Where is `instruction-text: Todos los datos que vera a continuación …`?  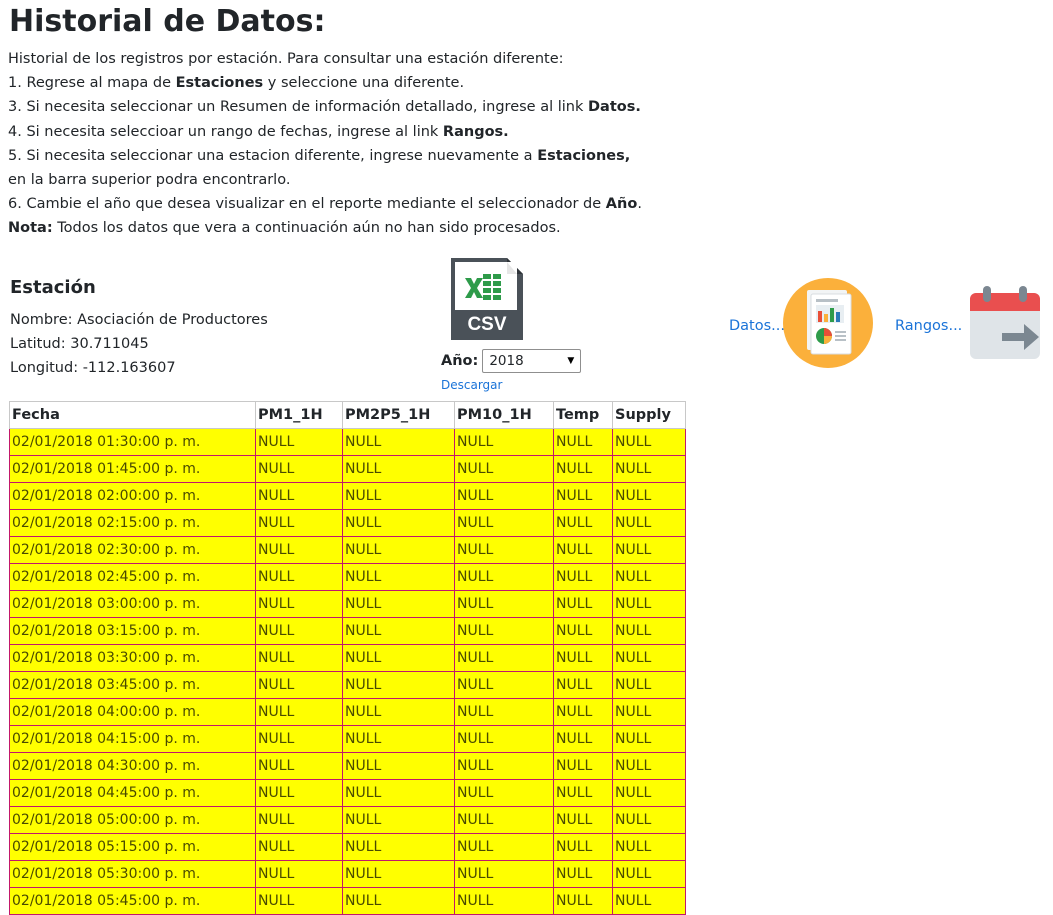
instruction-text: Todos los datos que vera a continuación … is located at coordinates (306, 228).